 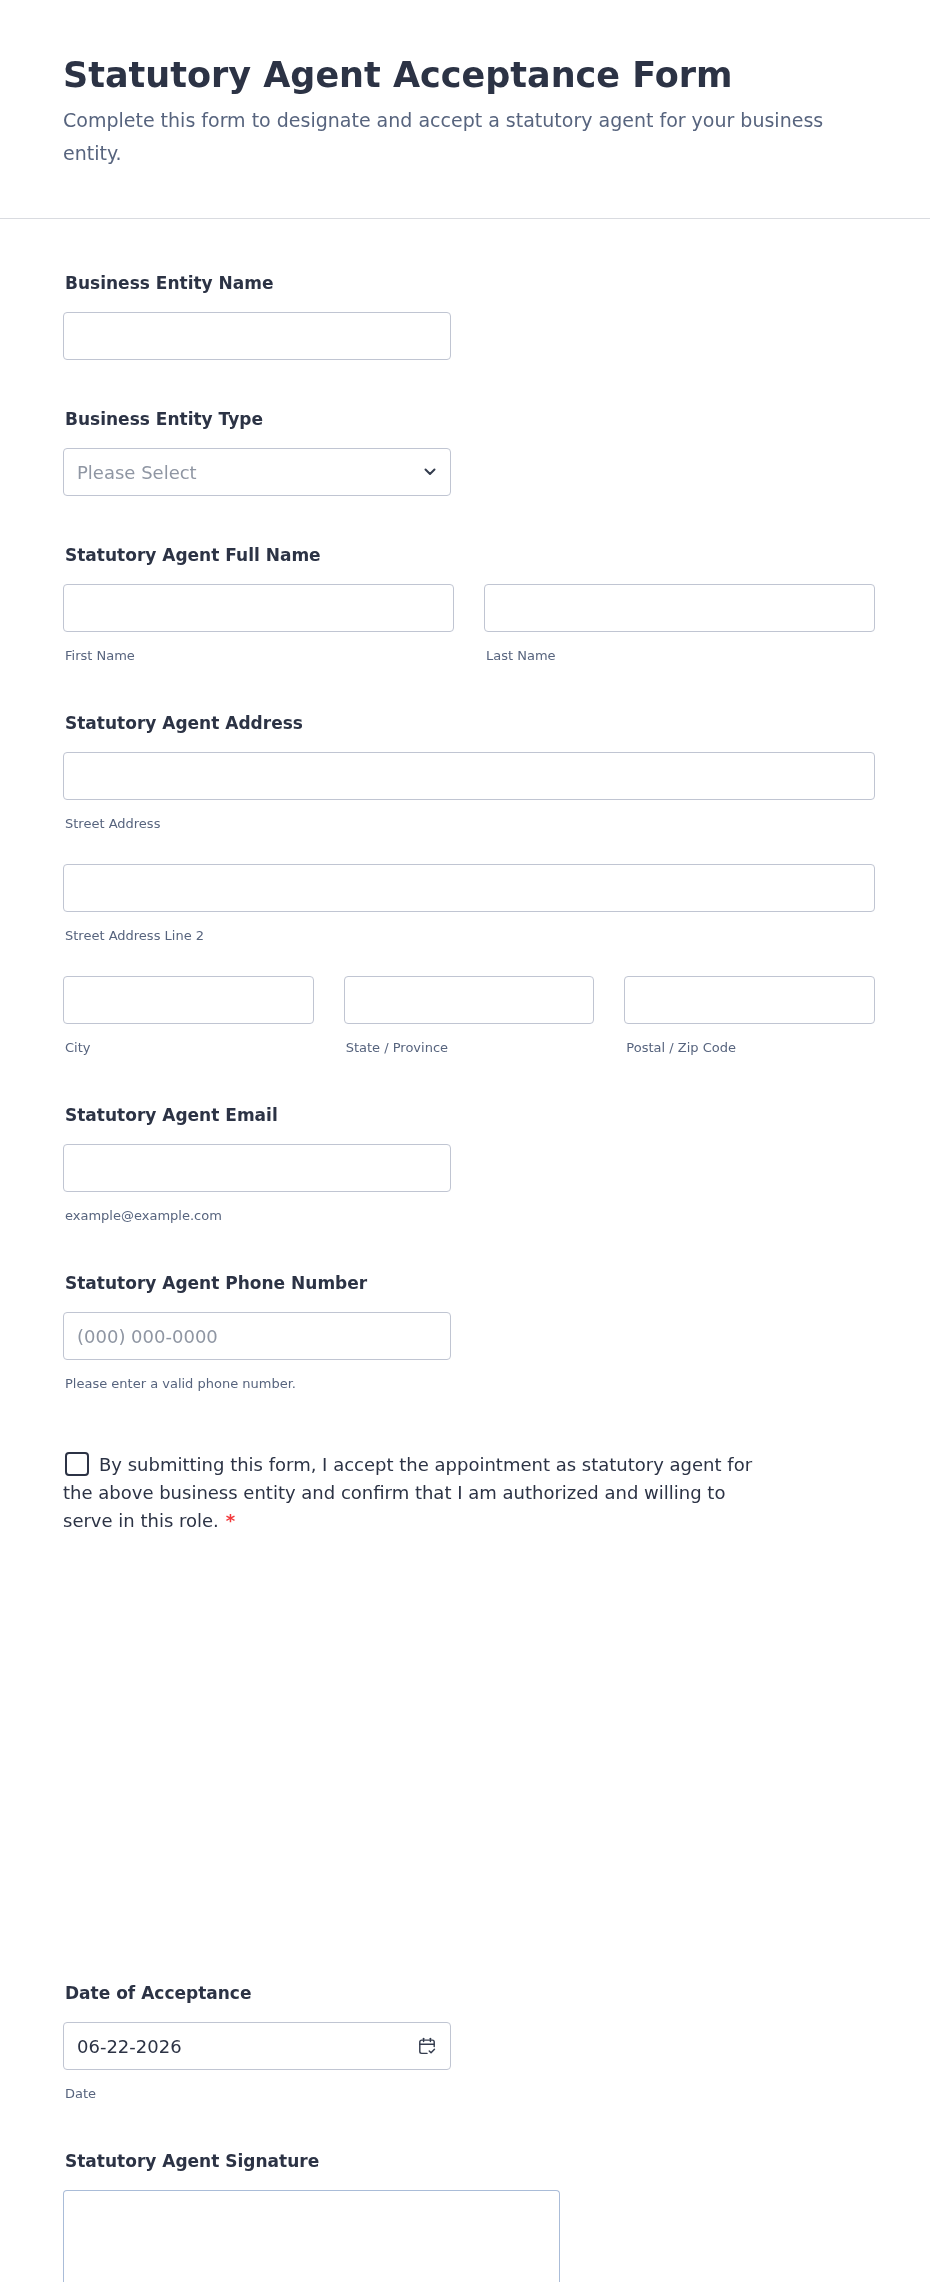 I want to click on signature-pad, so click(x=311, y=2236).